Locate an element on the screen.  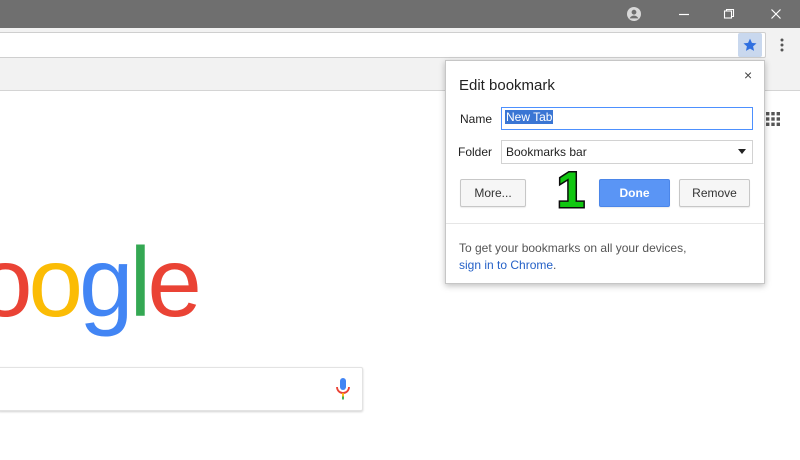
close-icon: × is located at coordinates (748, 75).